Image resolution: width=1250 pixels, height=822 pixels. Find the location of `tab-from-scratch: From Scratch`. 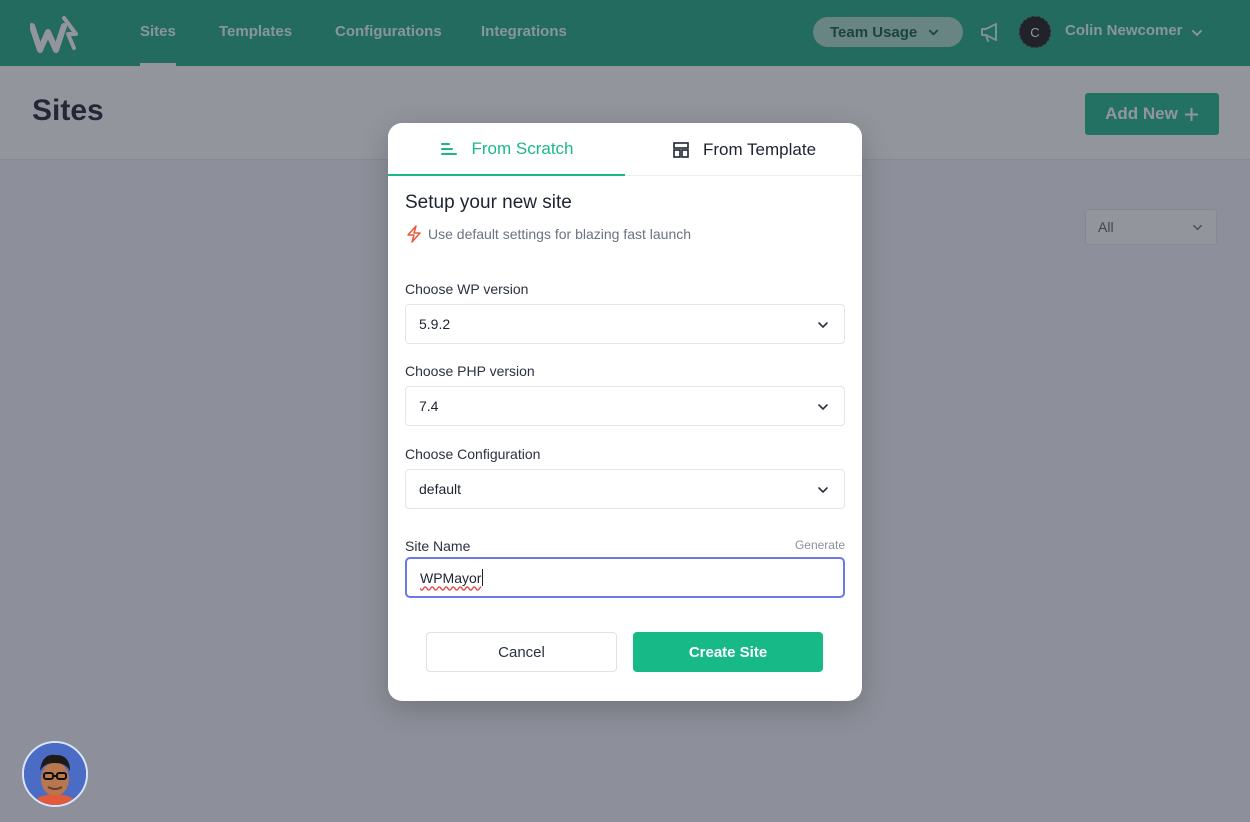

tab-from-scratch: From Scratch is located at coordinates (506, 149).